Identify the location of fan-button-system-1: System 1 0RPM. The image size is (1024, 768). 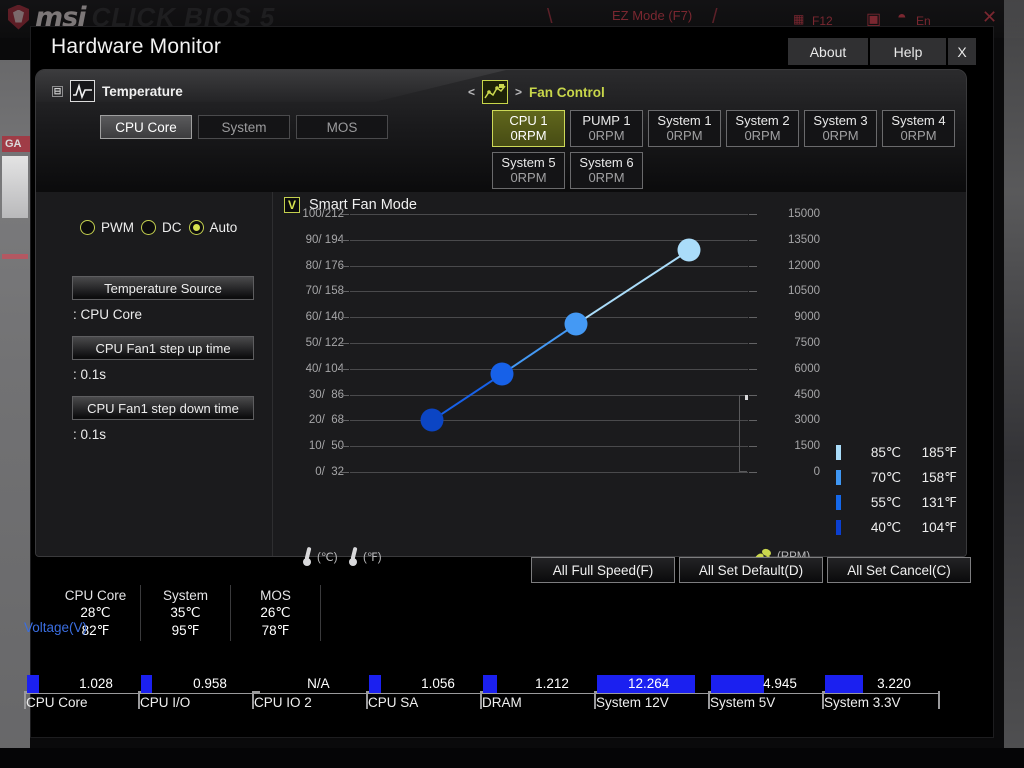
(684, 128).